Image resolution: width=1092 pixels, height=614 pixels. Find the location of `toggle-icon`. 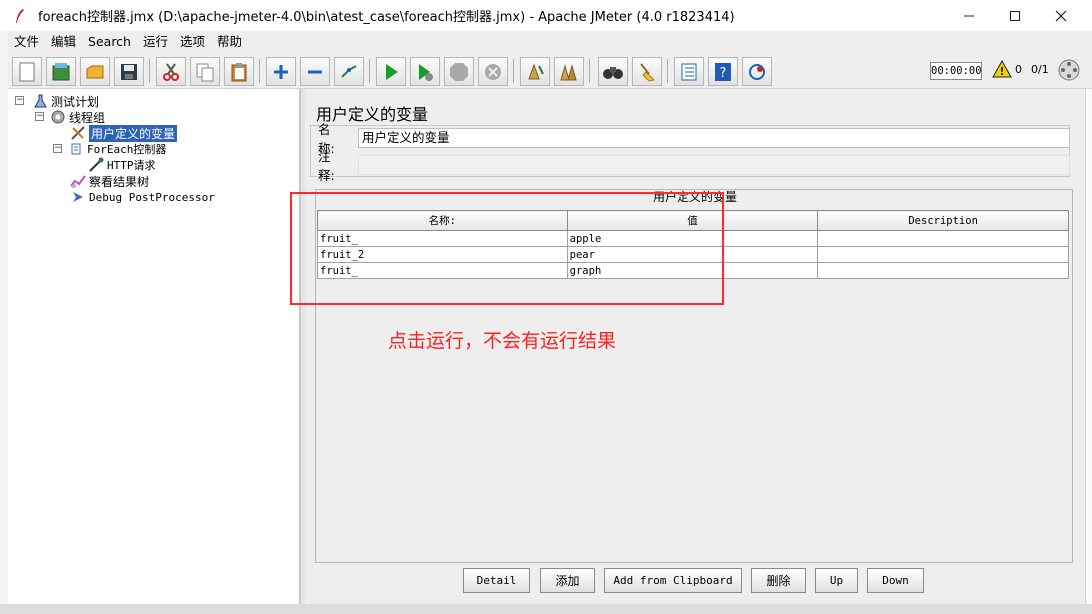

toggle-icon is located at coordinates (349, 71).